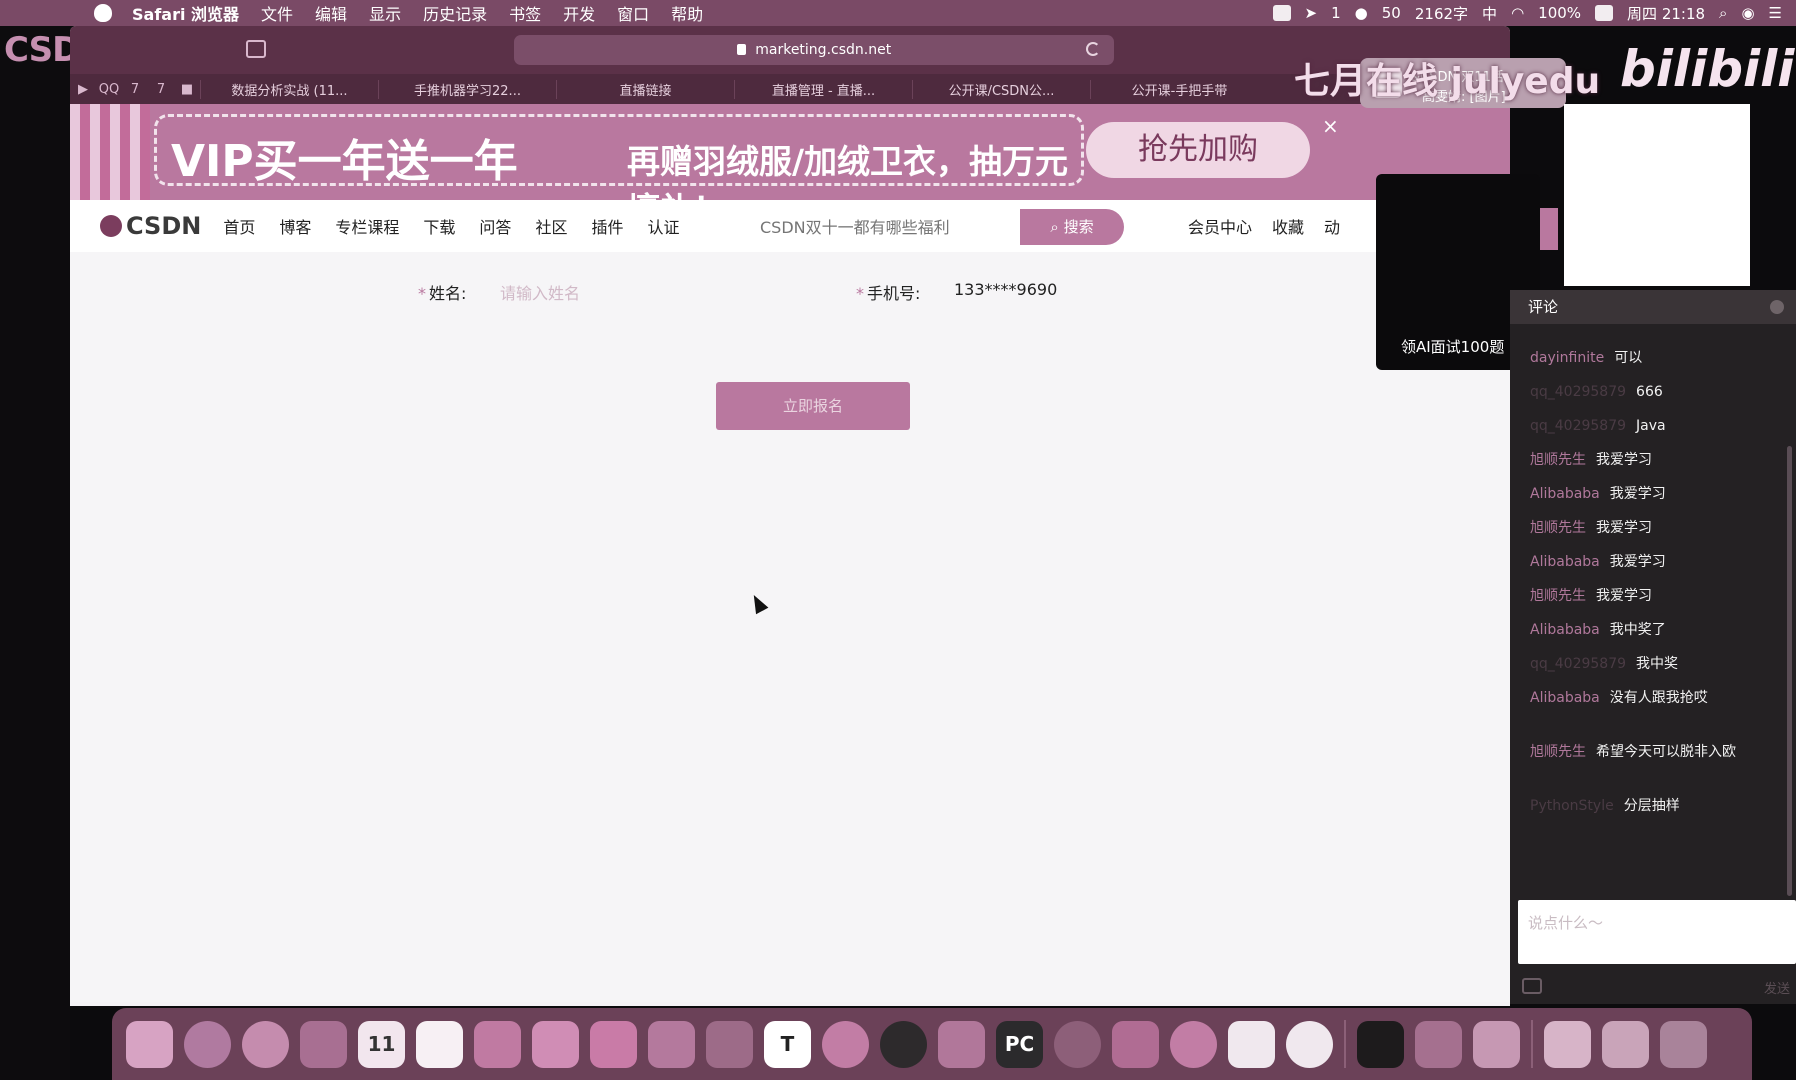 This screenshot has width=1796, height=1080. Describe the element at coordinates (633, 13) in the screenshot. I see `menu-window: 窗口` at that location.